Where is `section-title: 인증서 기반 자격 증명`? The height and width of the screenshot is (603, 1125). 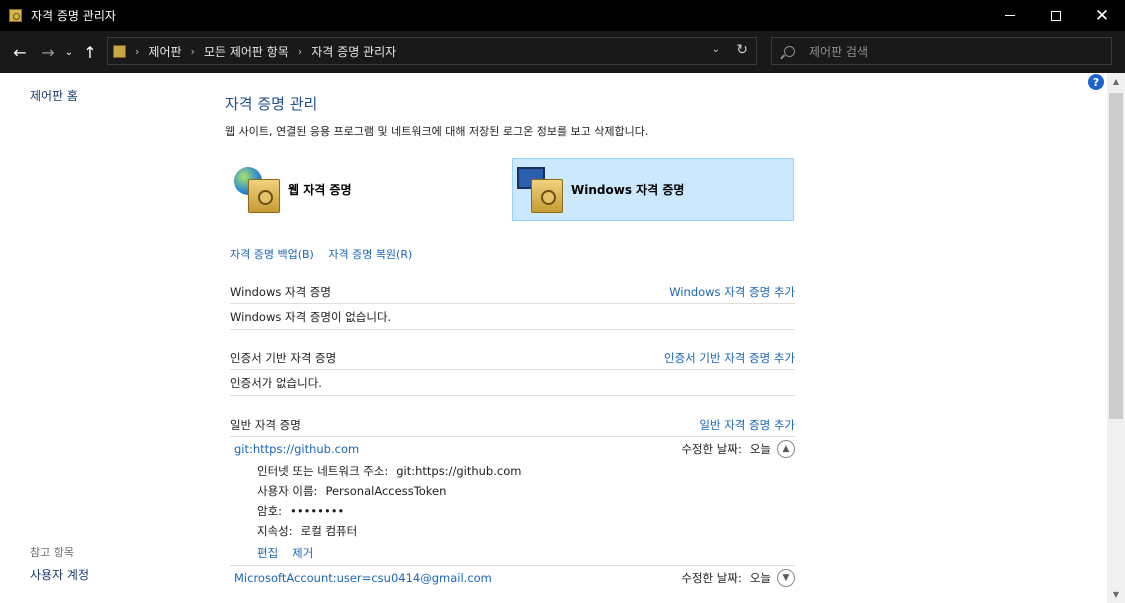
section-title: 인증서 기반 자격 증명 is located at coordinates (283, 358).